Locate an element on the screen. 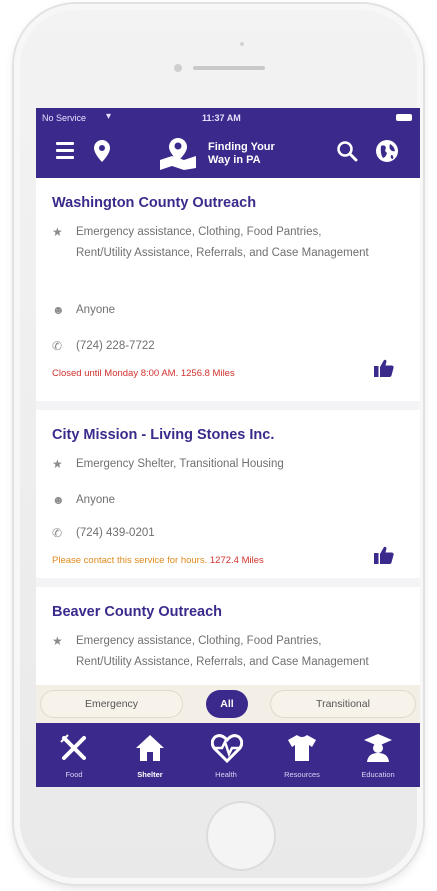 This screenshot has width=437, height=891. nav-health: Health is located at coordinates (226, 755).